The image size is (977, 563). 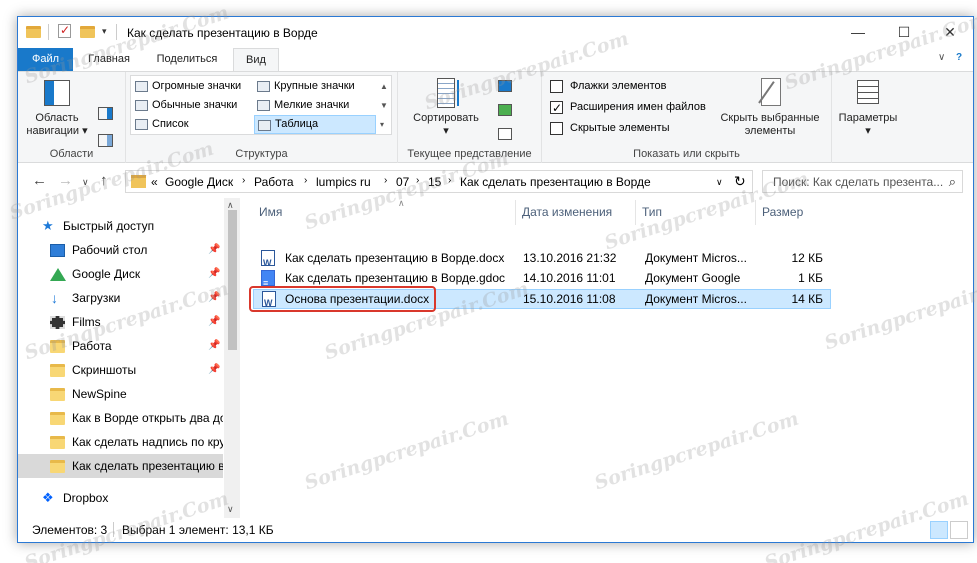 What do you see at coordinates (770, 106) in the screenshot?
I see `hide-selected-button: Скрыть выбранные элементы` at bounding box center [770, 106].